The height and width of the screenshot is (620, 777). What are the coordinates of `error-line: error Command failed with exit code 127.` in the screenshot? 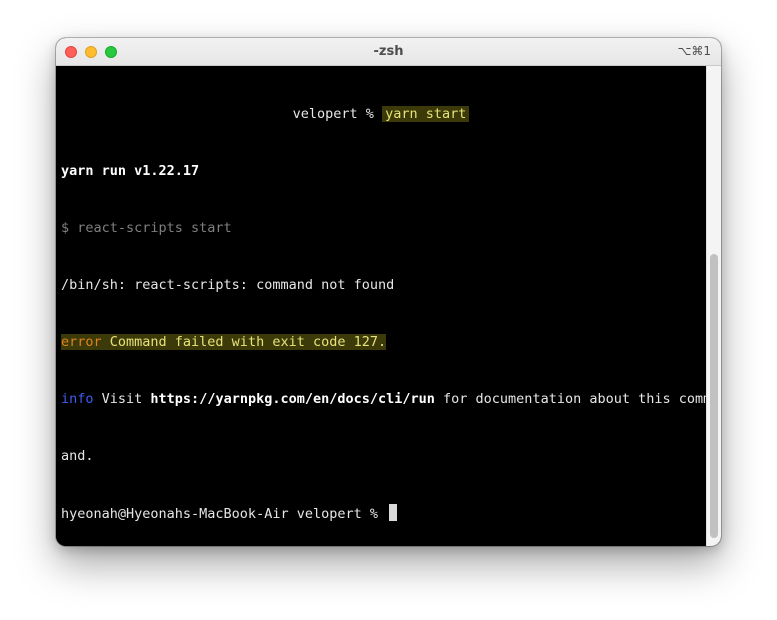 It's located at (383, 342).